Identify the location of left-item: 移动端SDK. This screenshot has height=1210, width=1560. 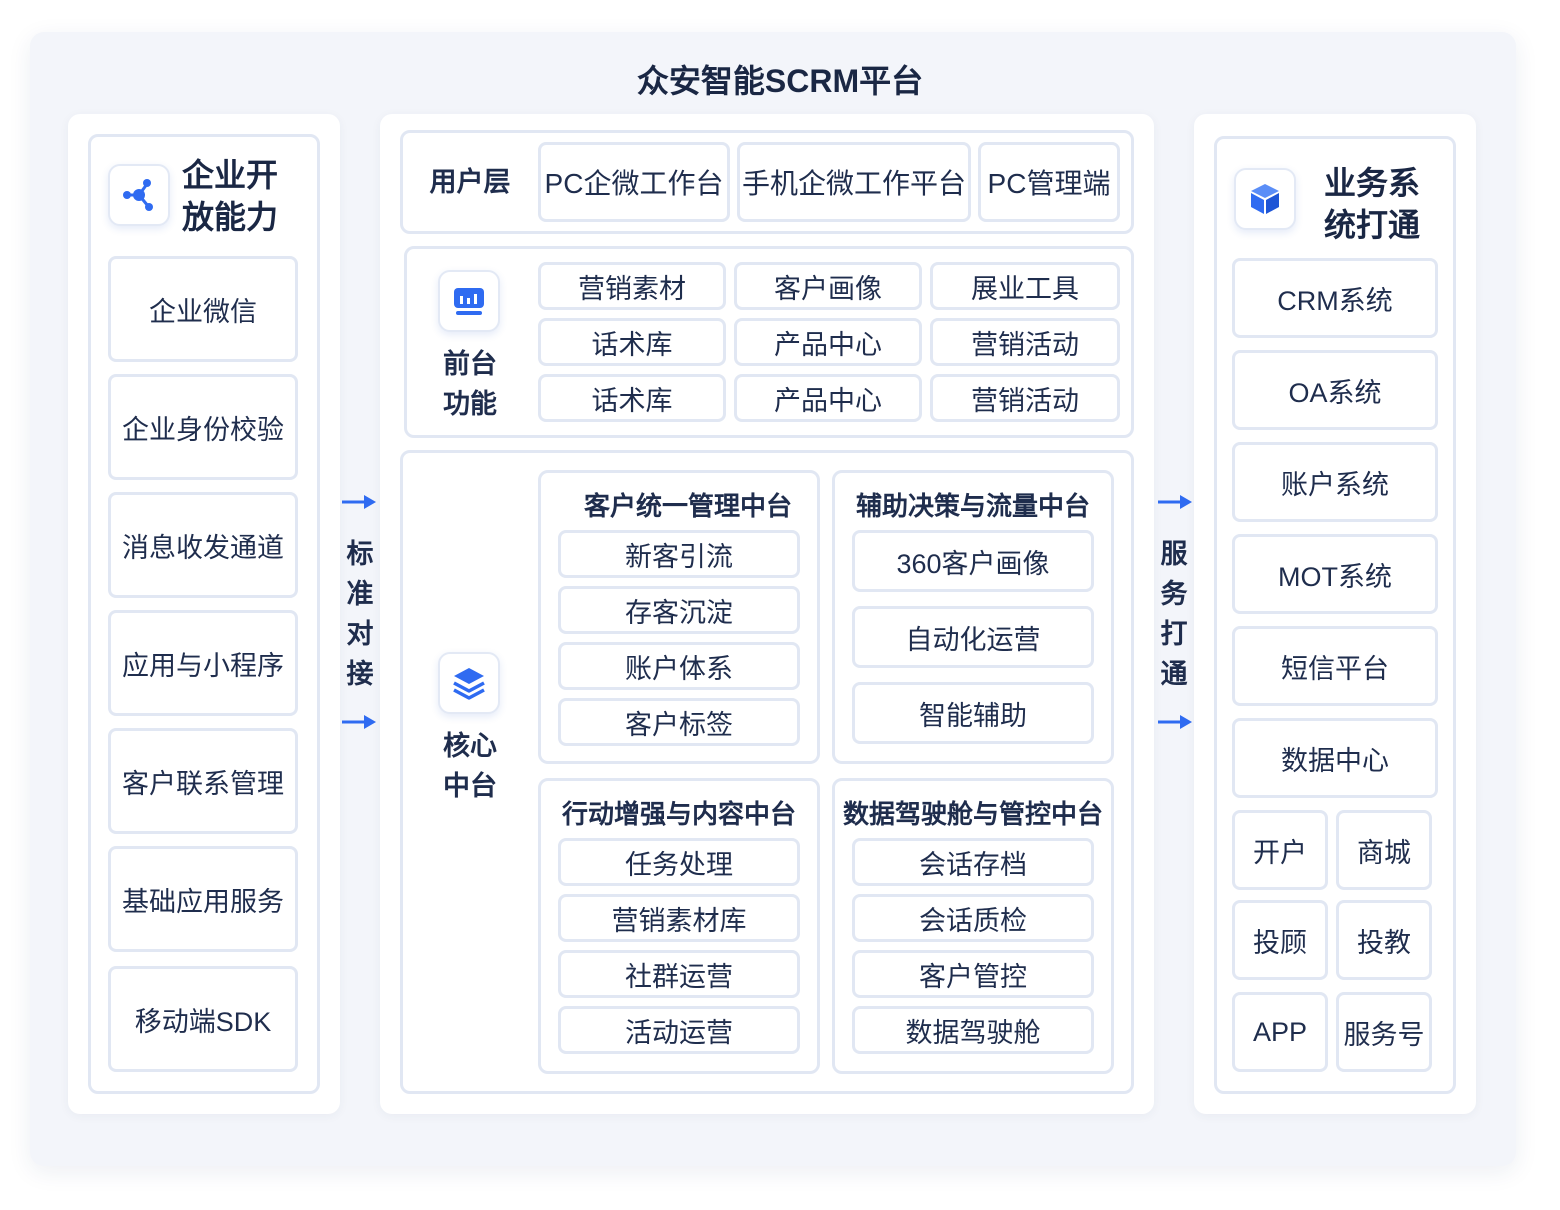
(203, 1019).